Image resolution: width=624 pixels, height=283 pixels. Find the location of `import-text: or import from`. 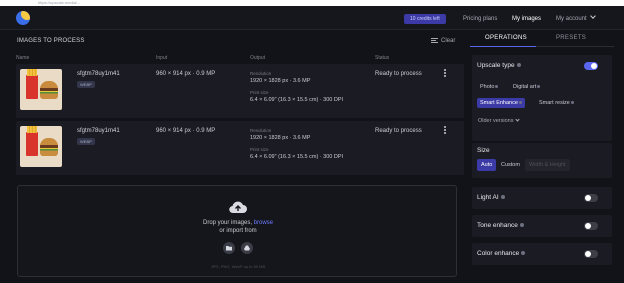

import-text: or import from is located at coordinates (238, 231).